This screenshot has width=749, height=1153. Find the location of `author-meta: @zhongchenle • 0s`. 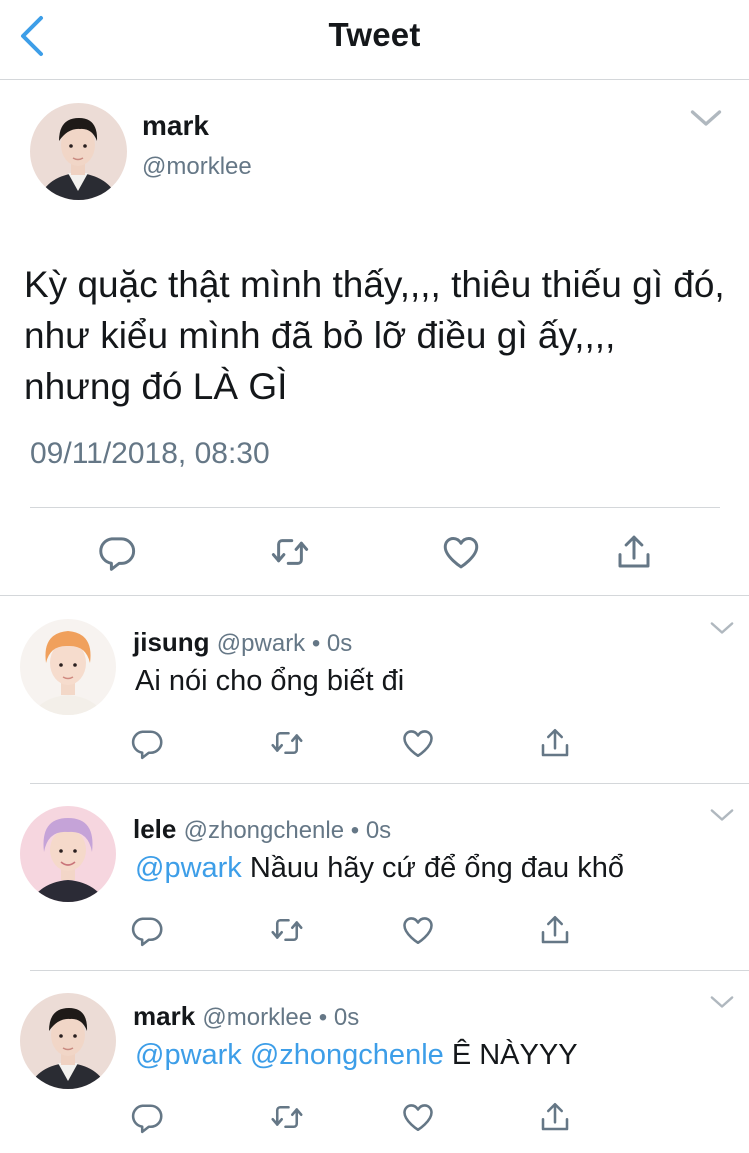

author-meta: @zhongchenle • 0s is located at coordinates (287, 830).